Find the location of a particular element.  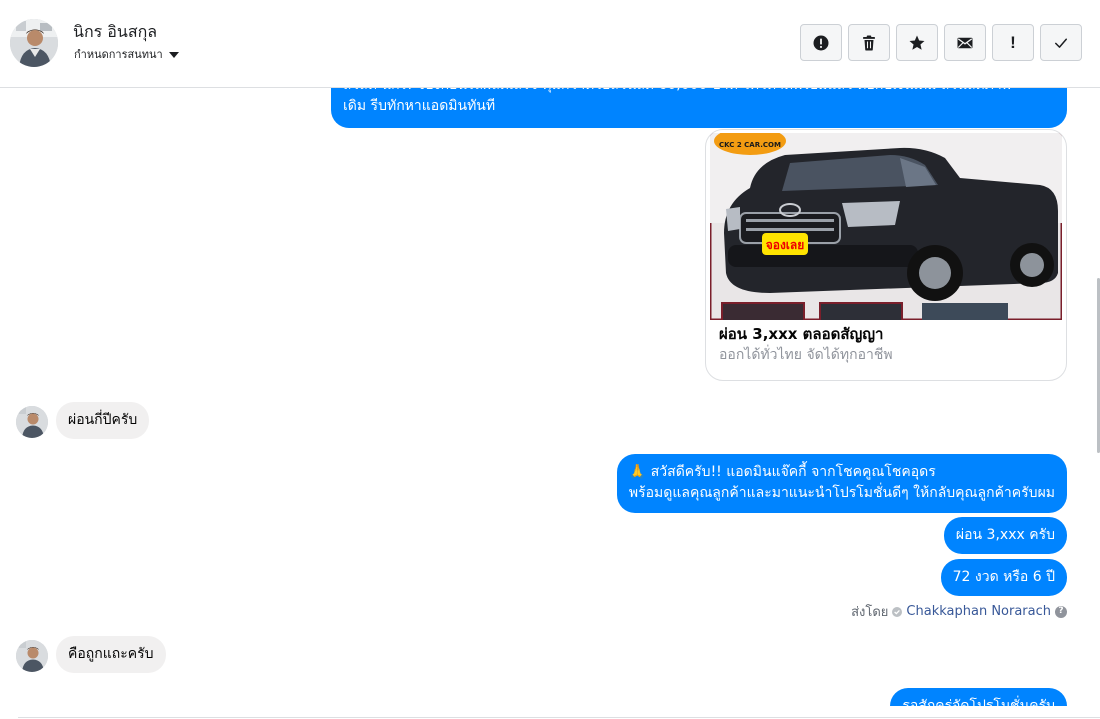

outgoing-message: รอสักครู่จัดโปรโมชั่นครับ is located at coordinates (978, 697).